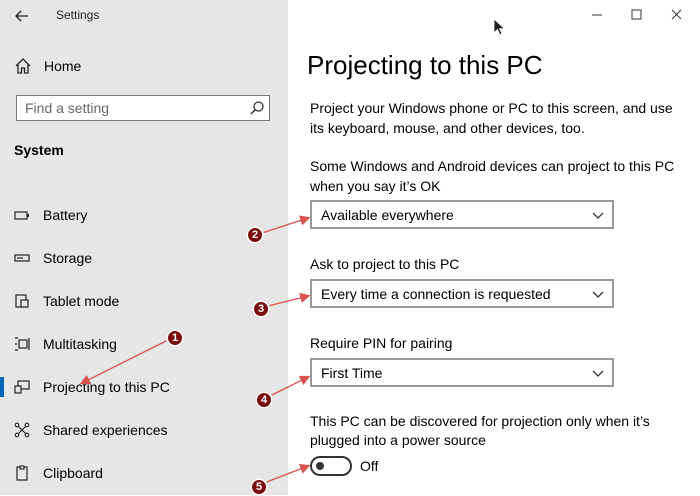 Image resolution: width=700 pixels, height=496 pixels. I want to click on toggle-knob, so click(320, 466).